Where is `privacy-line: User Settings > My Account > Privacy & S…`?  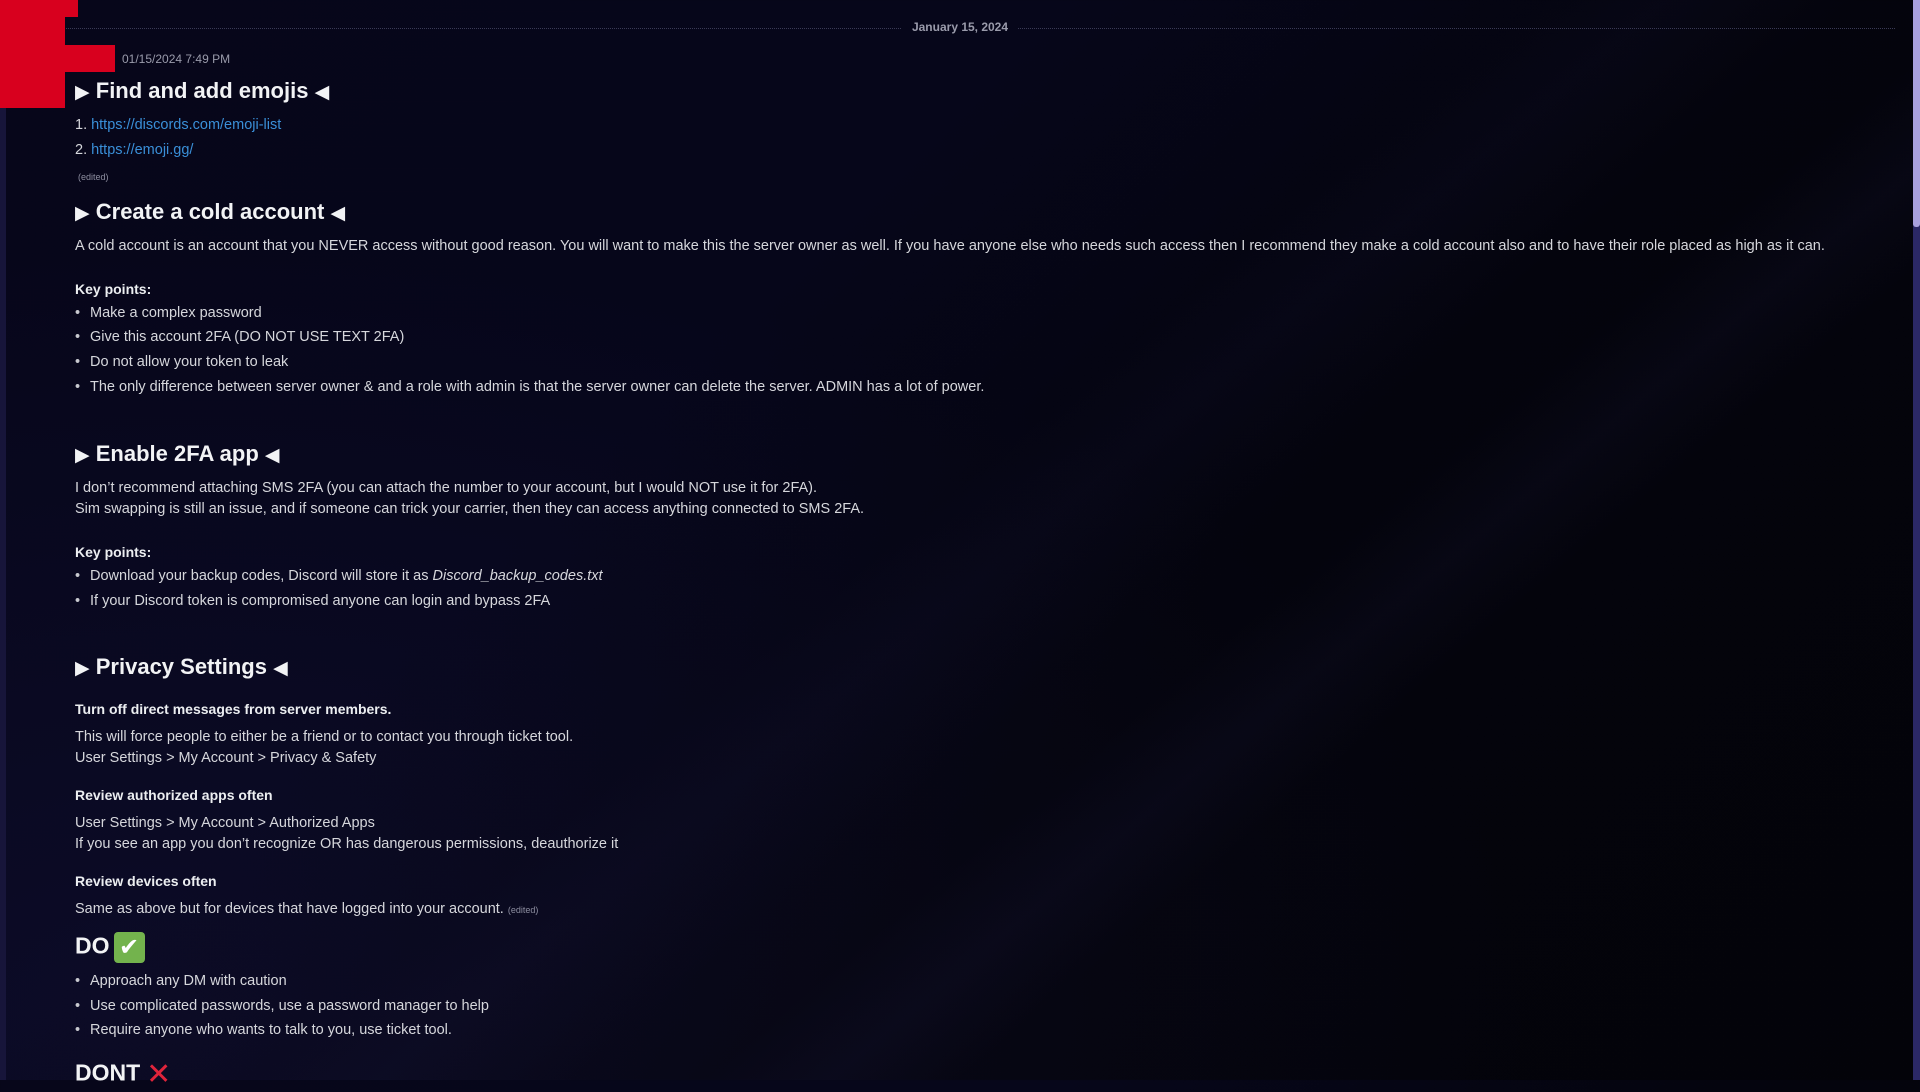 privacy-line: User Settings > My Account > Privacy & S… is located at coordinates (226, 758).